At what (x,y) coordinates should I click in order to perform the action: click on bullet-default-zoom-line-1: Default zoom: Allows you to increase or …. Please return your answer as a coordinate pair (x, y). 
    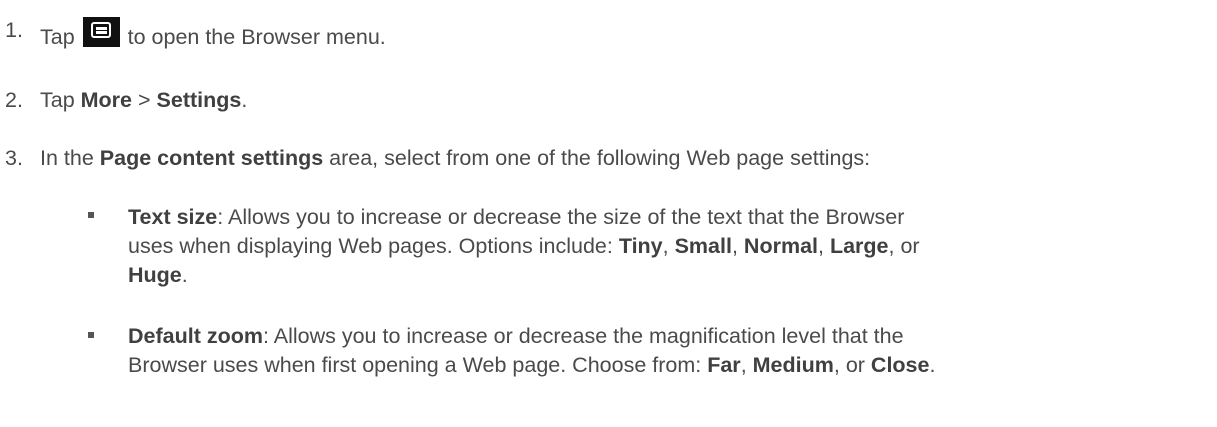
    Looking at the image, I should click on (516, 336).